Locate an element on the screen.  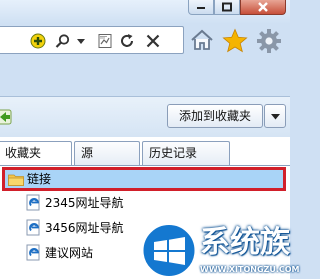
stop-icon is located at coordinates (153, 41).